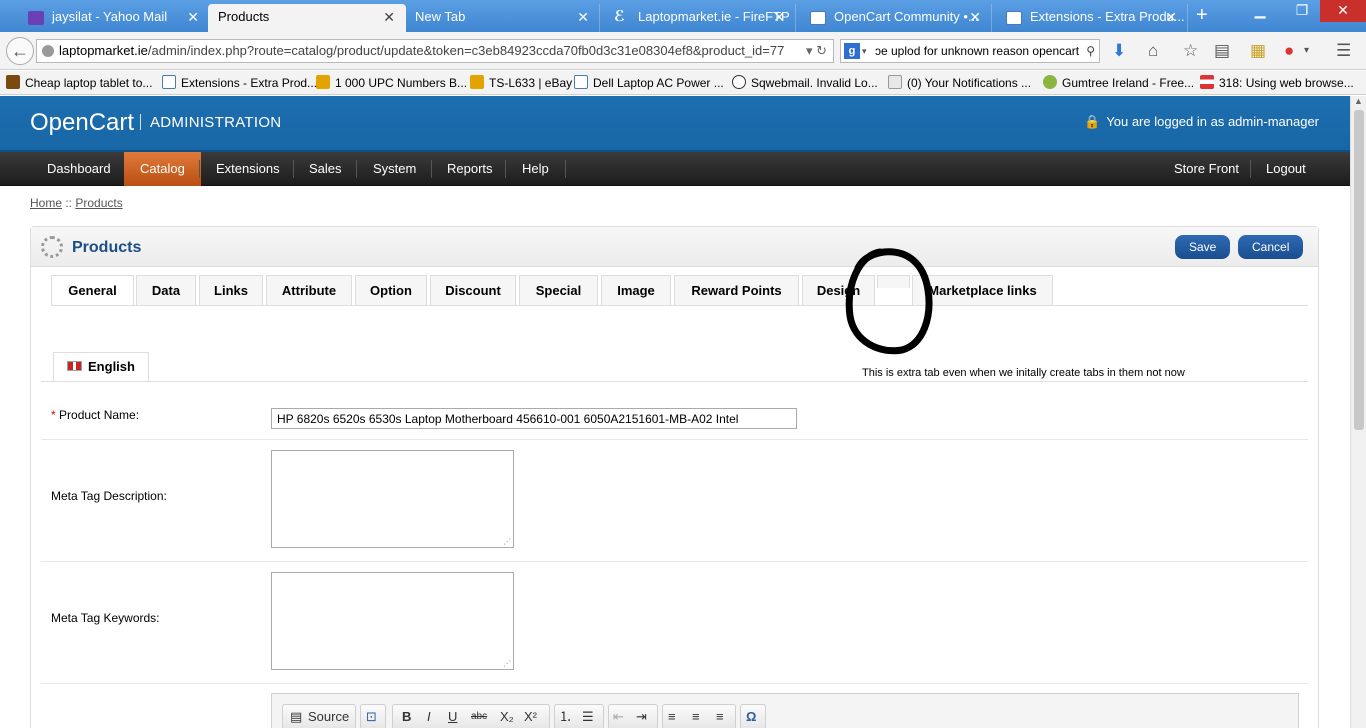 This screenshot has width=1366, height=728. I want to click on bookmark-icon, so click(1207, 82).